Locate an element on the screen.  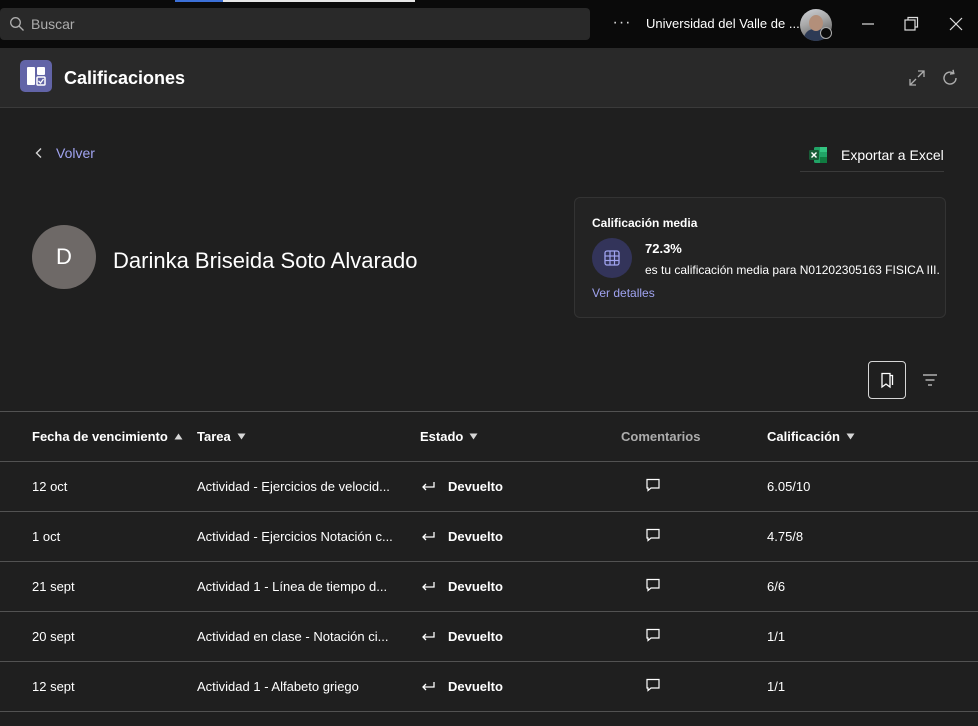
export-excel-button: Exportar a Excel is located at coordinates (872, 155).